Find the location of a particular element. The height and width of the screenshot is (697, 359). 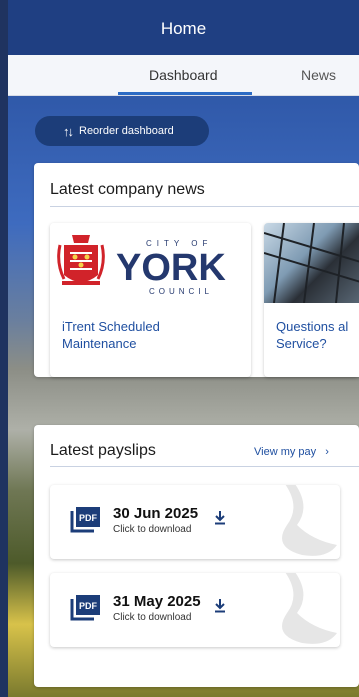

payslips-section-title: Latest payslips is located at coordinates (103, 450).